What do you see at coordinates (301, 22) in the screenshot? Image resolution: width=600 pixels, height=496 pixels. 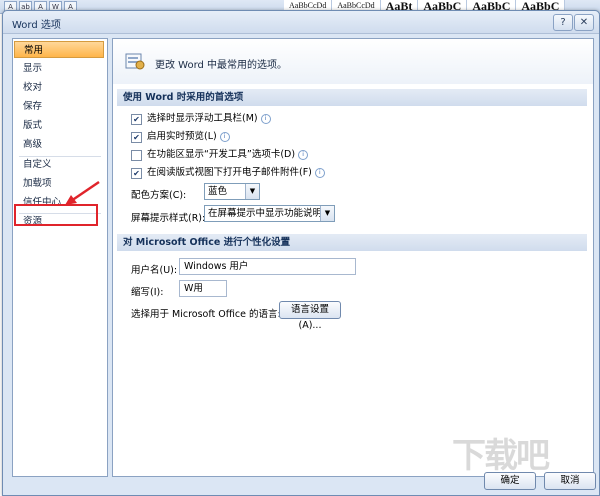 I see `dialog-titlebar: Word 选项 ? ✕` at bounding box center [301, 22].